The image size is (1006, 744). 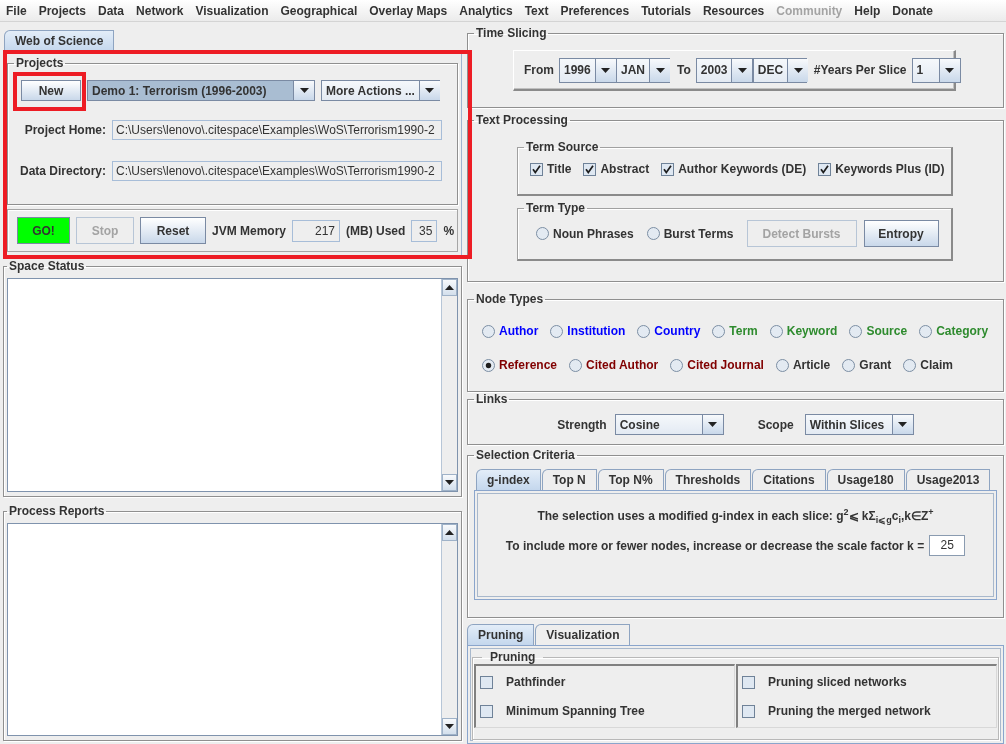 What do you see at coordinates (859, 424) in the screenshot?
I see `dropdown: Within Slices` at bounding box center [859, 424].